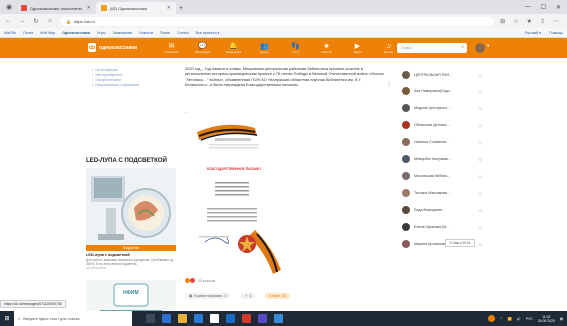 This screenshot has height=326, width=567. Describe the element at coordinates (264, 48) in the screenshot. I see `nav-friends: 👥 Друзья` at that location.